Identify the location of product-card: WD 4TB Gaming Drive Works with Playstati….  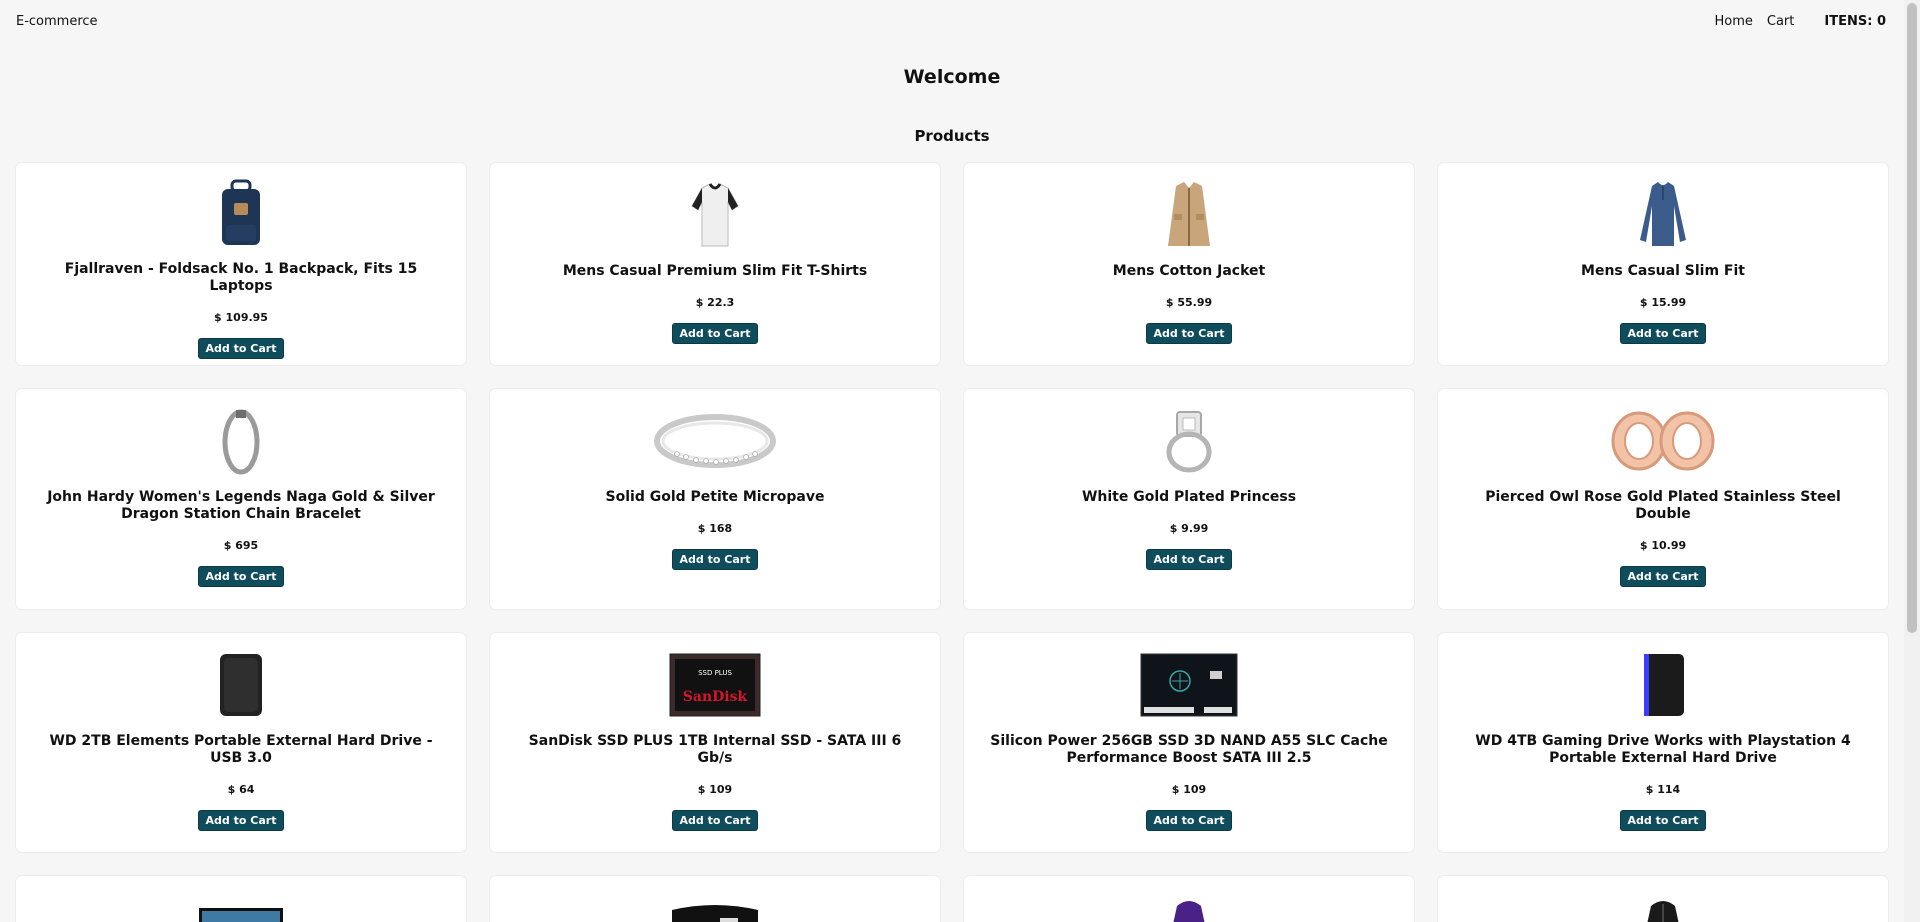
(1663, 742).